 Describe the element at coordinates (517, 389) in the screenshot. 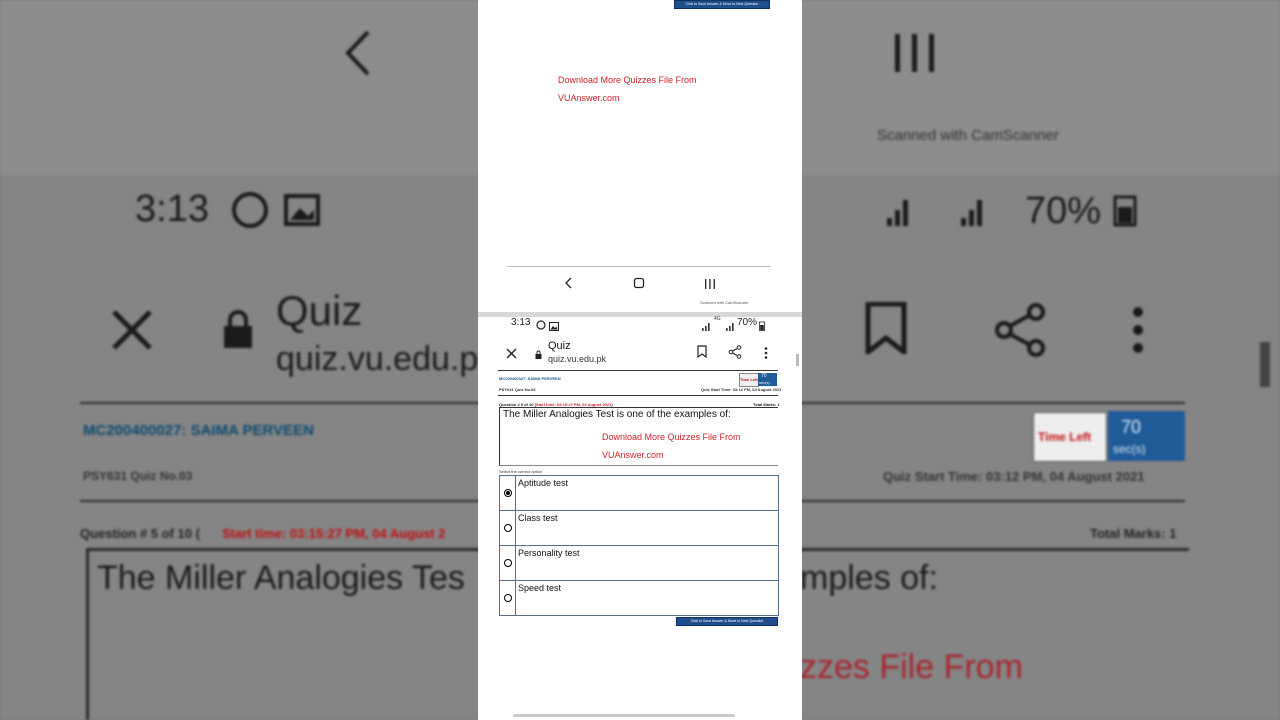

I see `quiz-name: PSY631 Quiz No.03` at that location.